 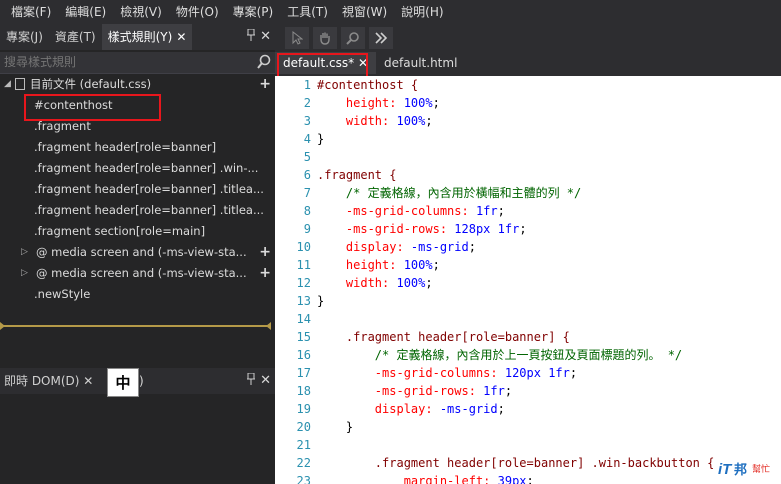 What do you see at coordinates (137, 231) in the screenshot?
I see `style-rule-item: .fragment section[role=main]` at bounding box center [137, 231].